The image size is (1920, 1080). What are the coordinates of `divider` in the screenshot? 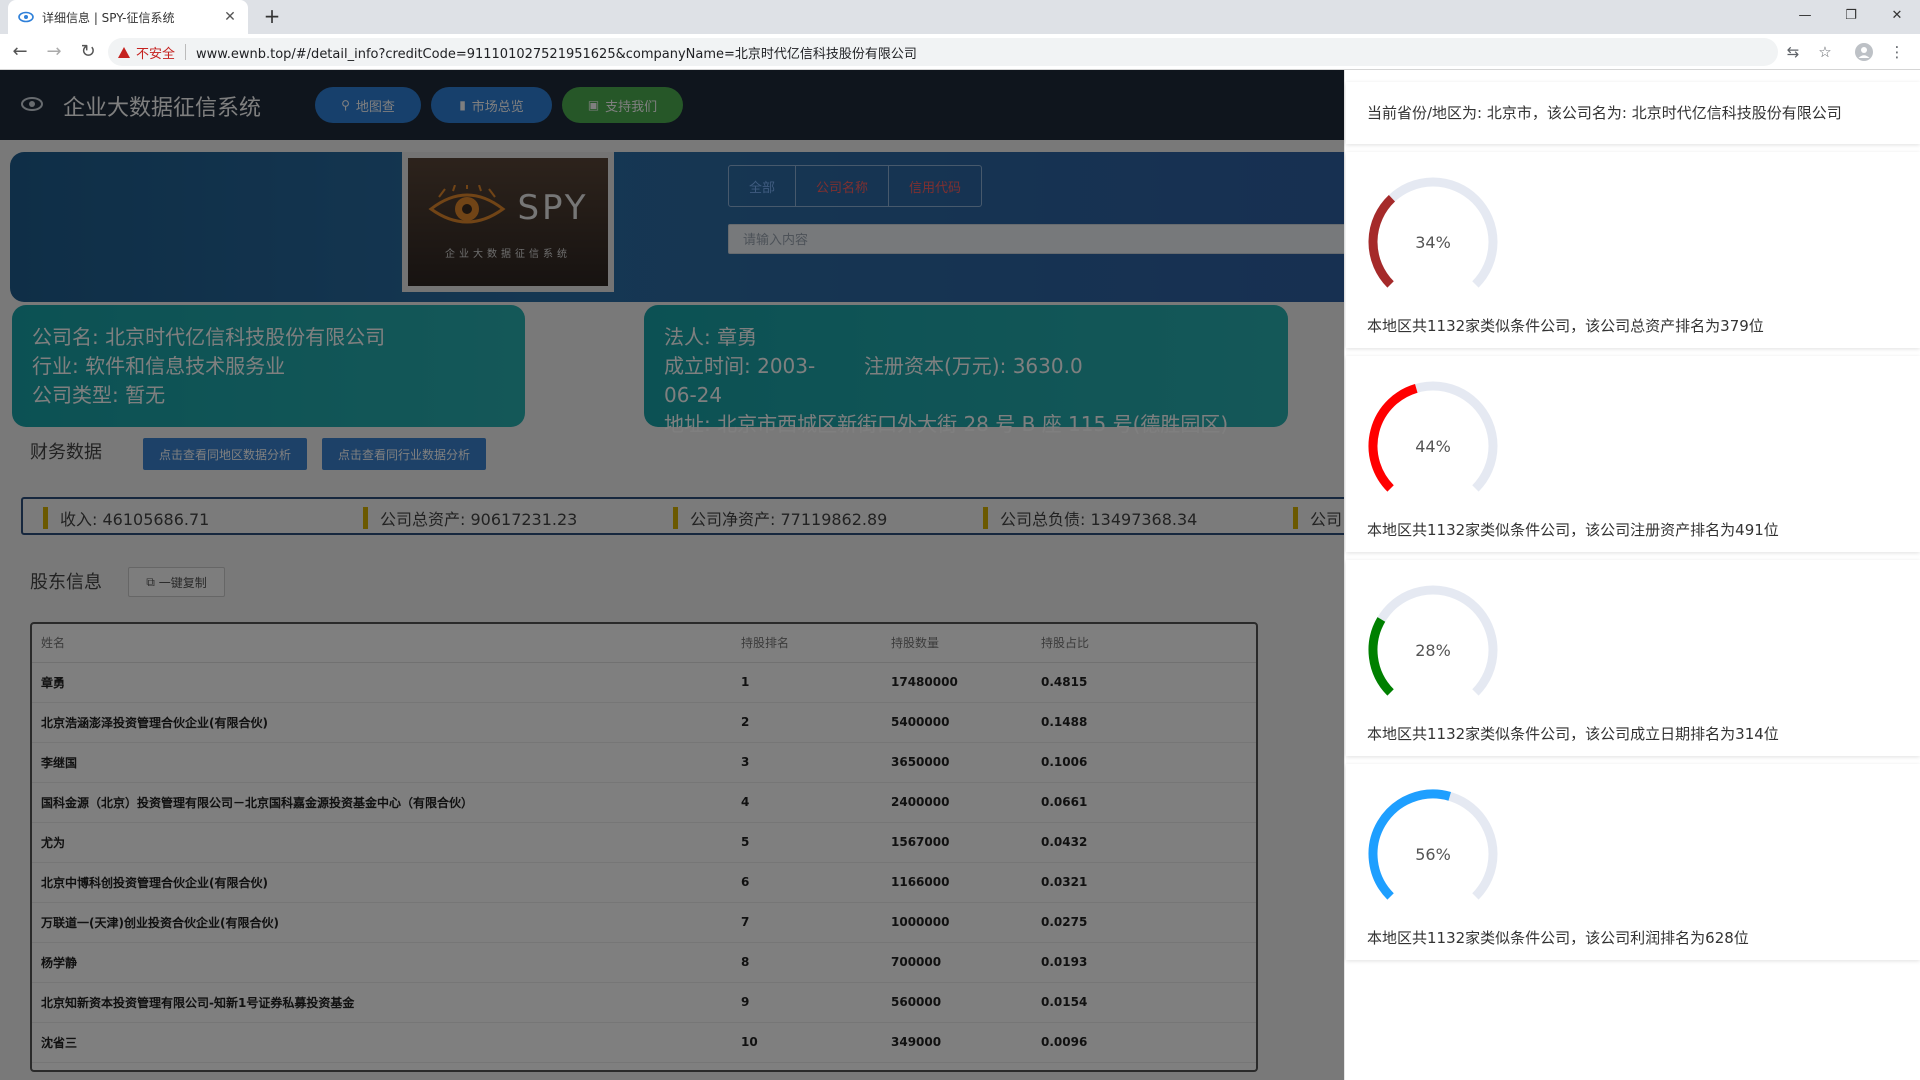 It's located at (186, 52).